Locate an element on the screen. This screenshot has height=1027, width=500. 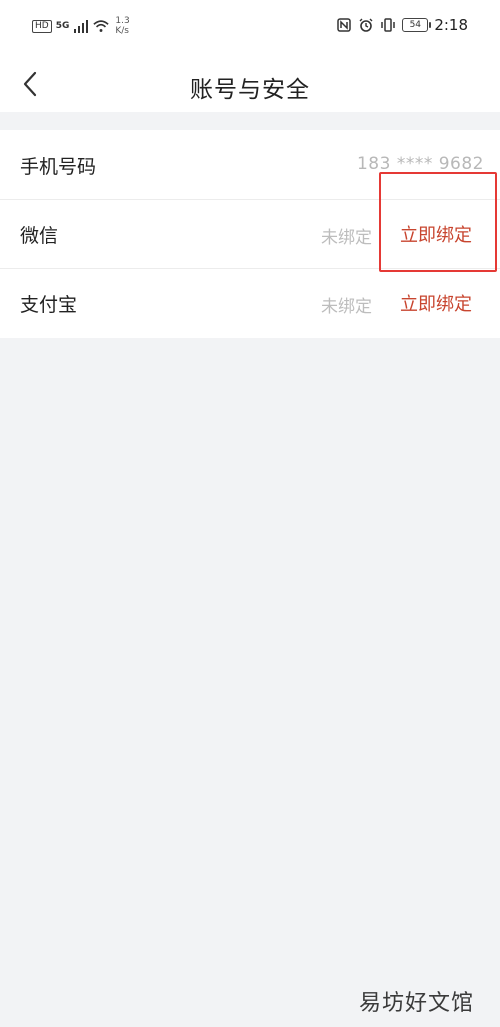
wechat-label: 微信 is located at coordinates (39, 236).